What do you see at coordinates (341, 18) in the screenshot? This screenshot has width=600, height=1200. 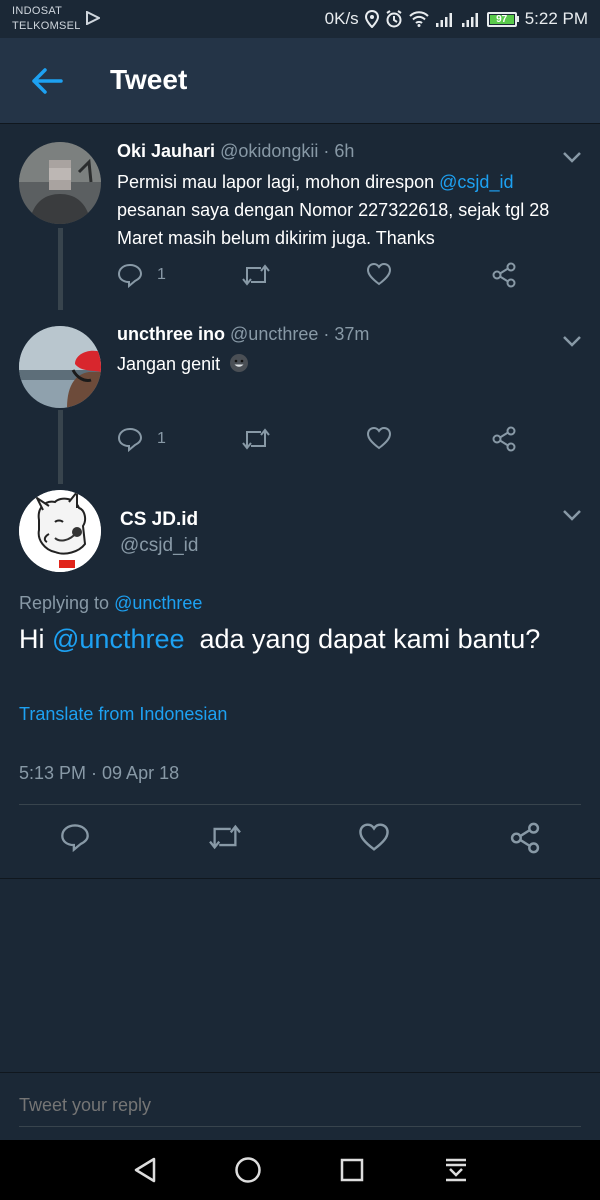 I see `network-speed: 0K/s` at bounding box center [341, 18].